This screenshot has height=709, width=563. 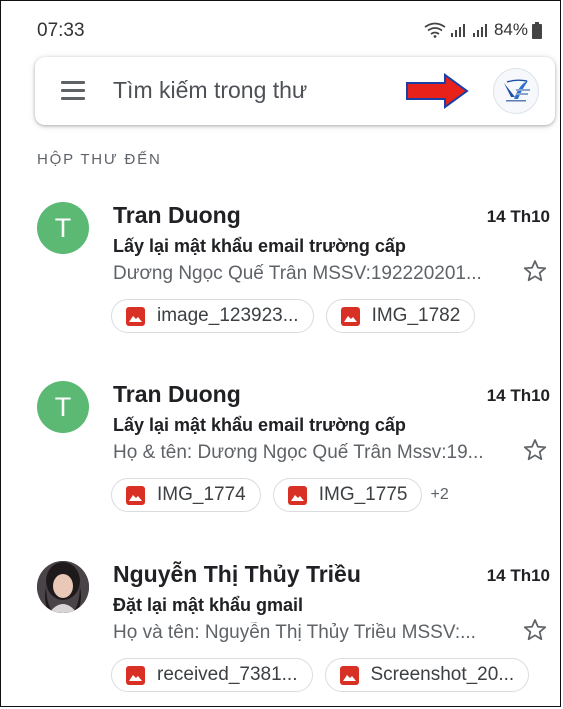 What do you see at coordinates (237, 574) in the screenshot?
I see `sender-name: Nguyễn Thị Thủy Triều` at bounding box center [237, 574].